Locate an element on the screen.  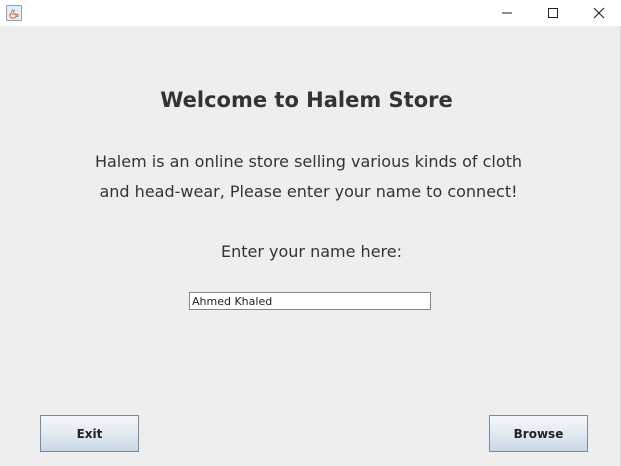
close-button is located at coordinates (598, 13).